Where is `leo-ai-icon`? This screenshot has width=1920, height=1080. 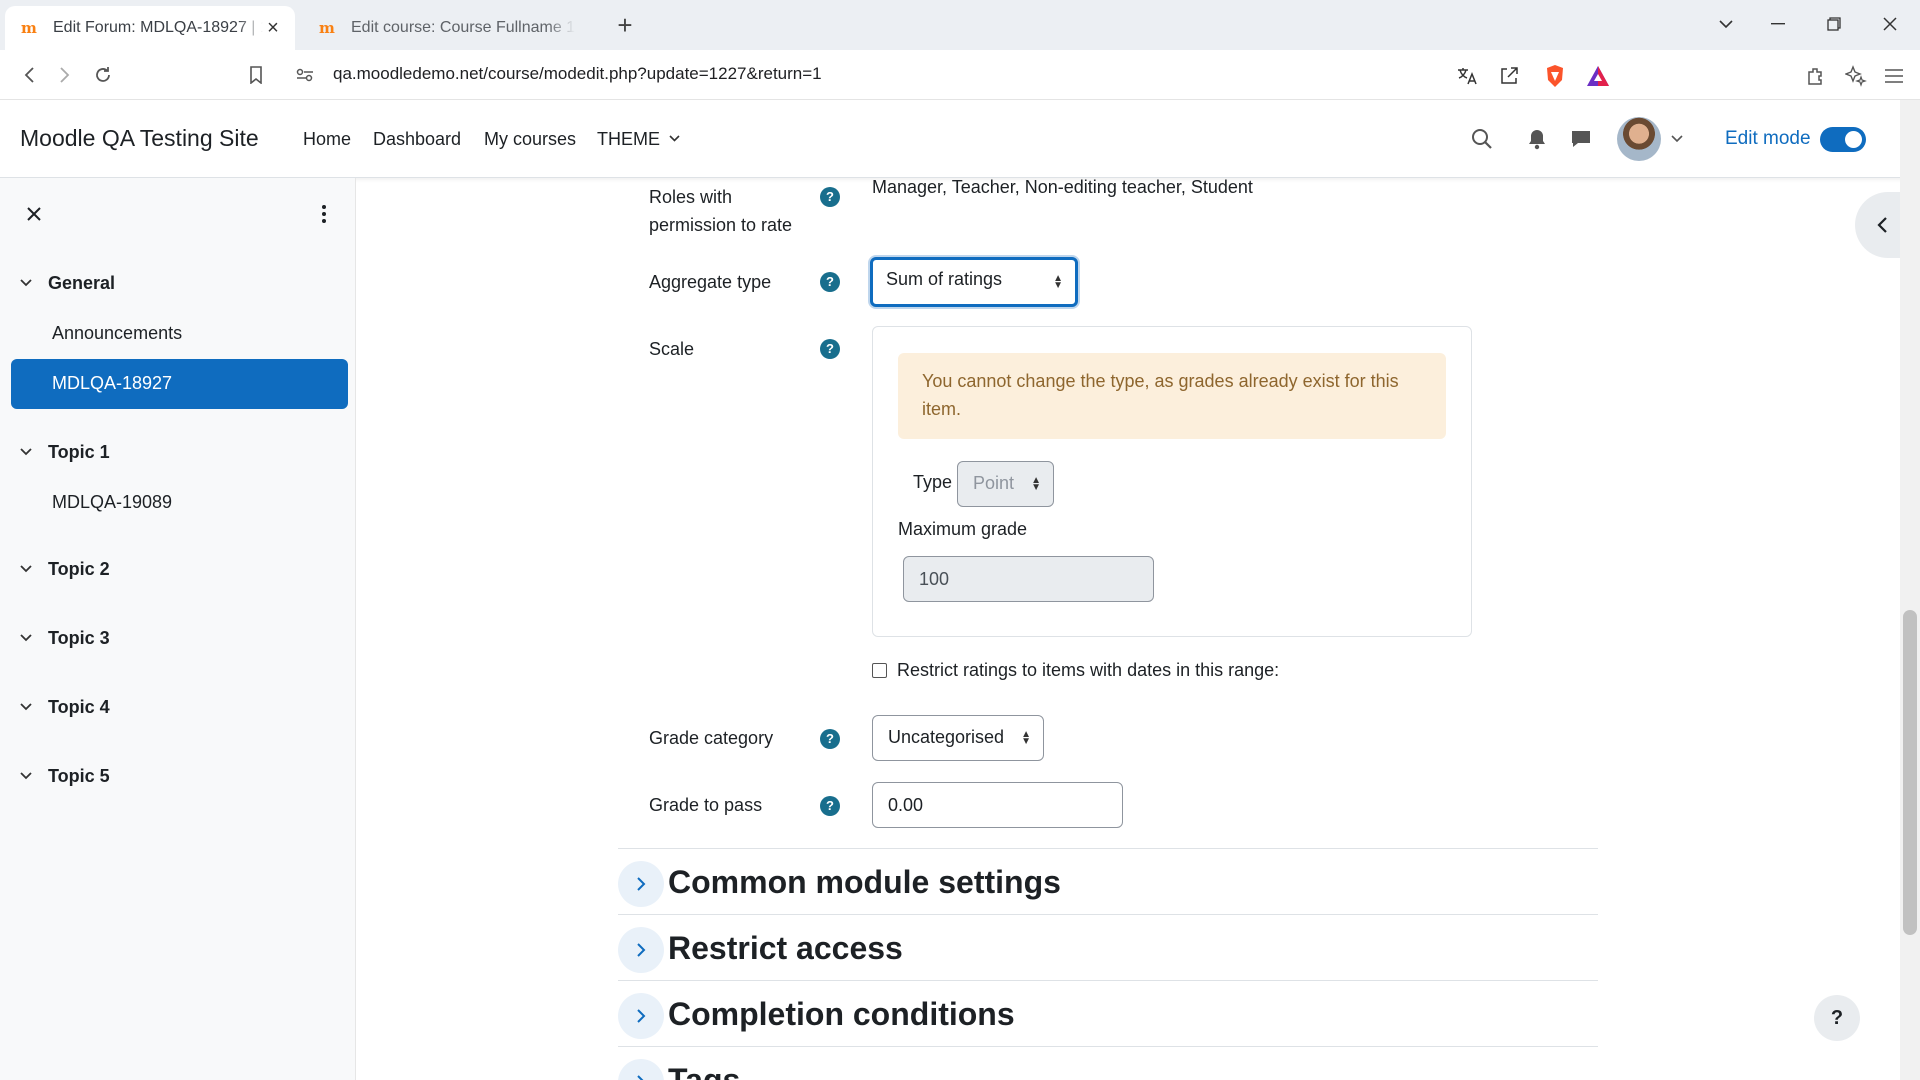 leo-ai-icon is located at coordinates (1856, 76).